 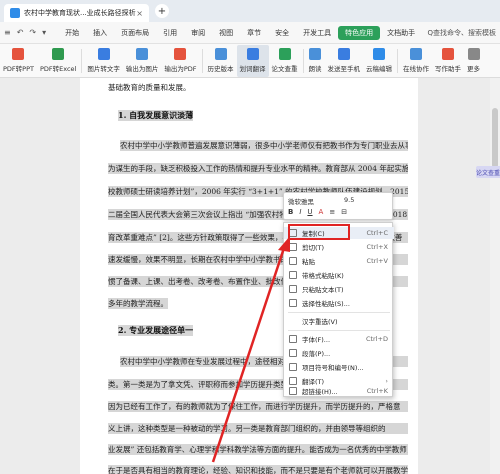 What do you see at coordinates (339, 339) in the screenshot?
I see `context-font: 字体(F)... Ctrl+D` at bounding box center [339, 339].